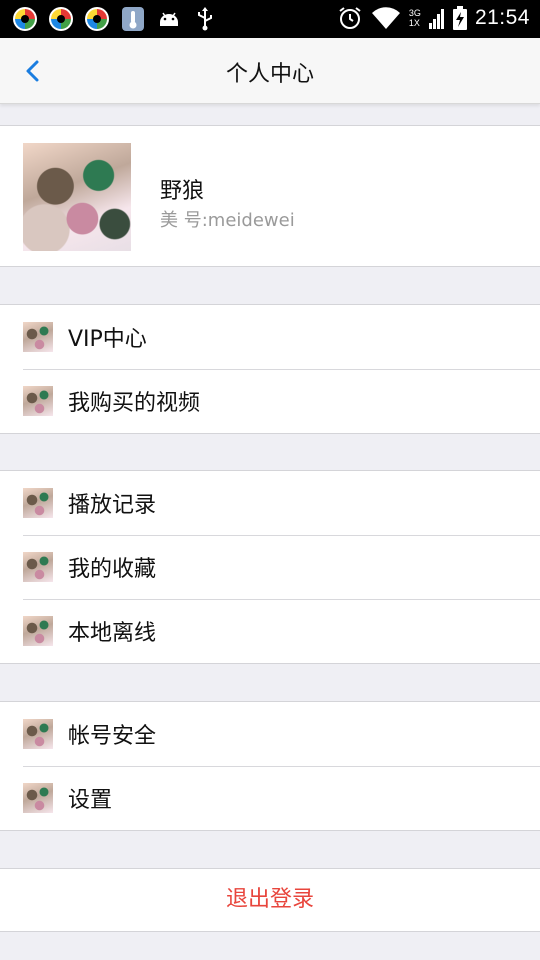  What do you see at coordinates (112, 505) in the screenshot?
I see `menu-item-label: 播放记录` at bounding box center [112, 505].